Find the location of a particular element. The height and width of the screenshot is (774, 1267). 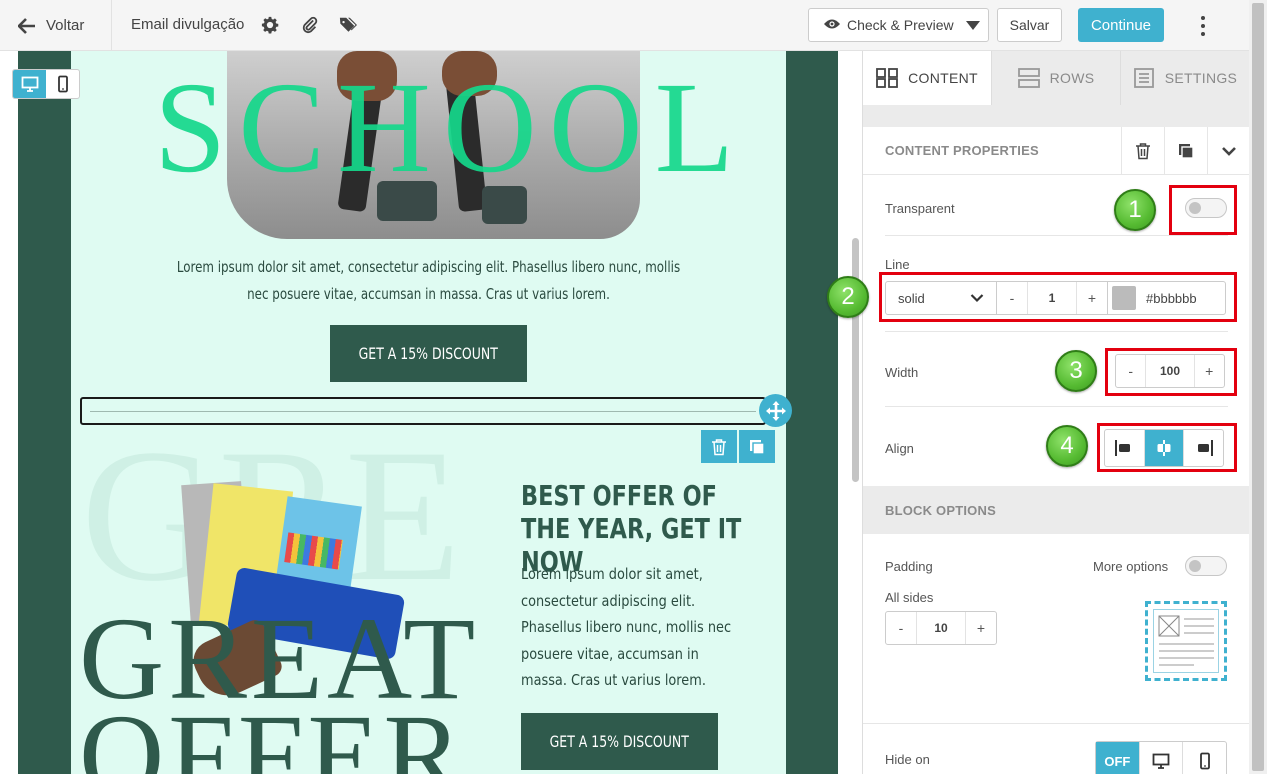

line-thickness-decrease: - is located at coordinates (1012, 298).